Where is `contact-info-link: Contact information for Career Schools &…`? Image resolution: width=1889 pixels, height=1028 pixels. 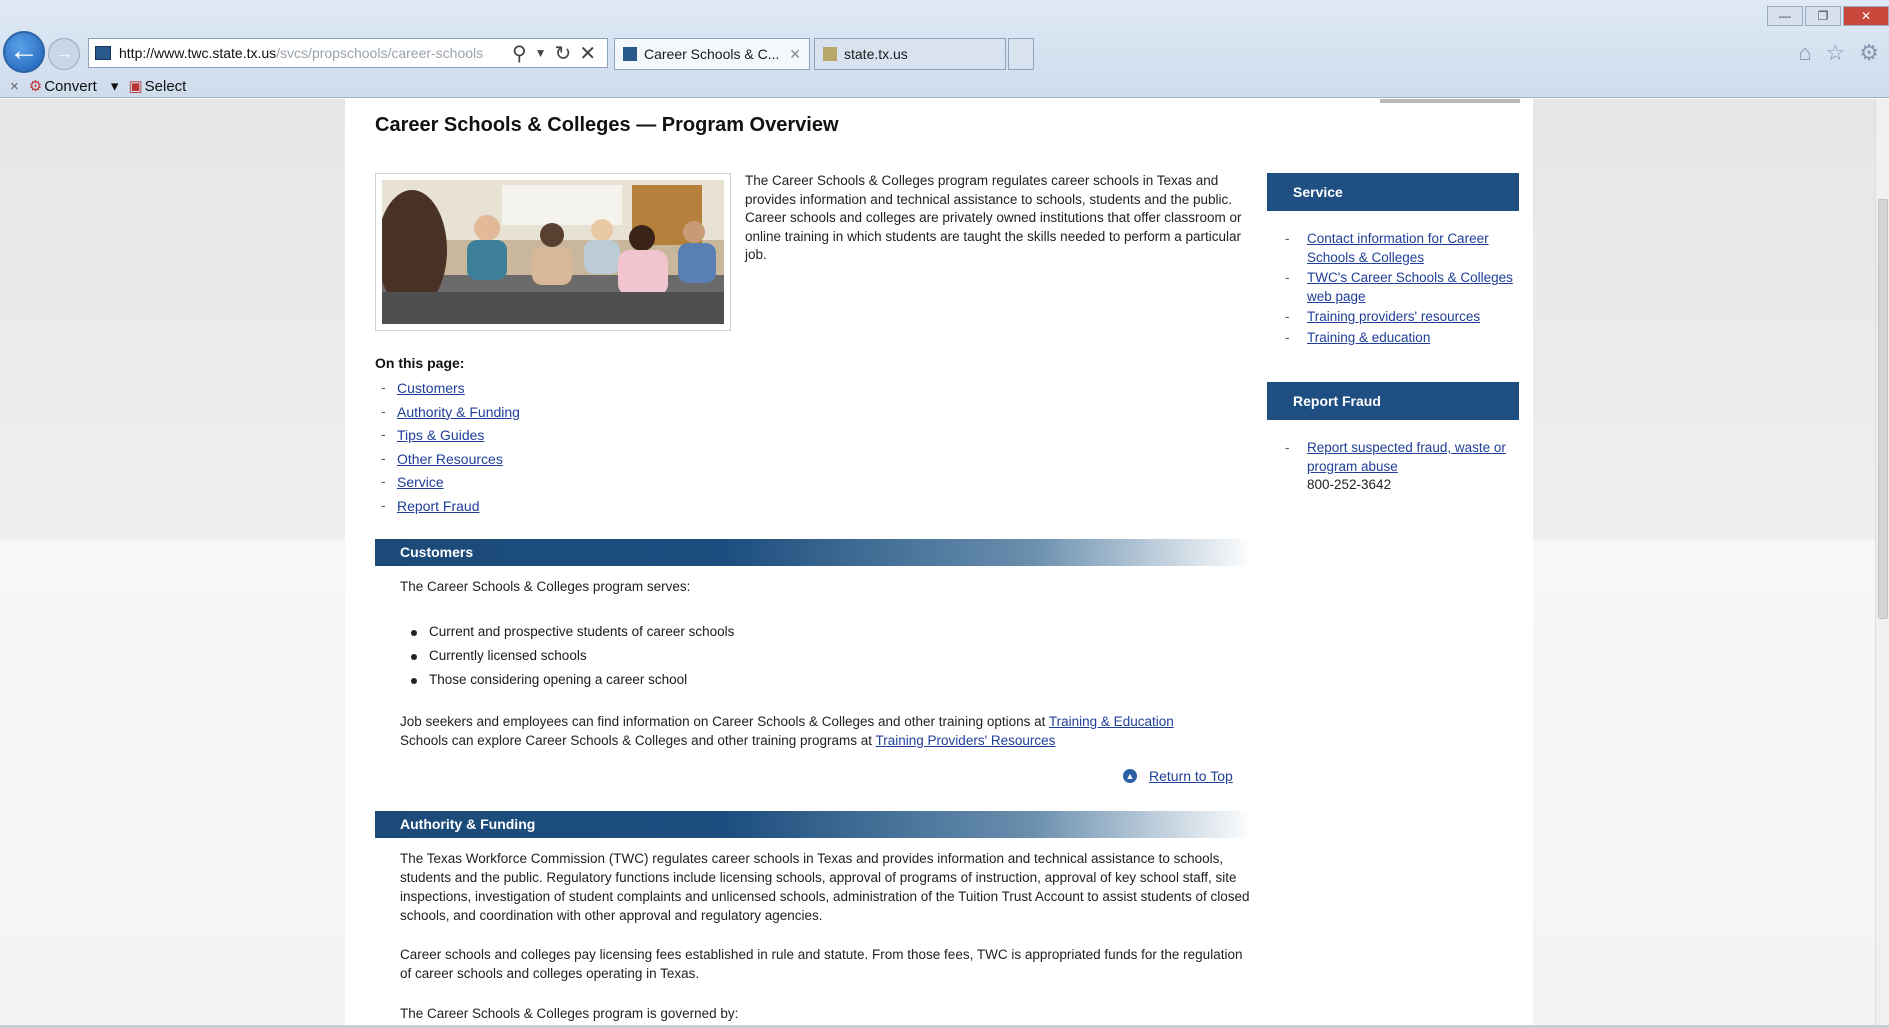 contact-info-link: Contact information for Career Schools &… is located at coordinates (1398, 248).